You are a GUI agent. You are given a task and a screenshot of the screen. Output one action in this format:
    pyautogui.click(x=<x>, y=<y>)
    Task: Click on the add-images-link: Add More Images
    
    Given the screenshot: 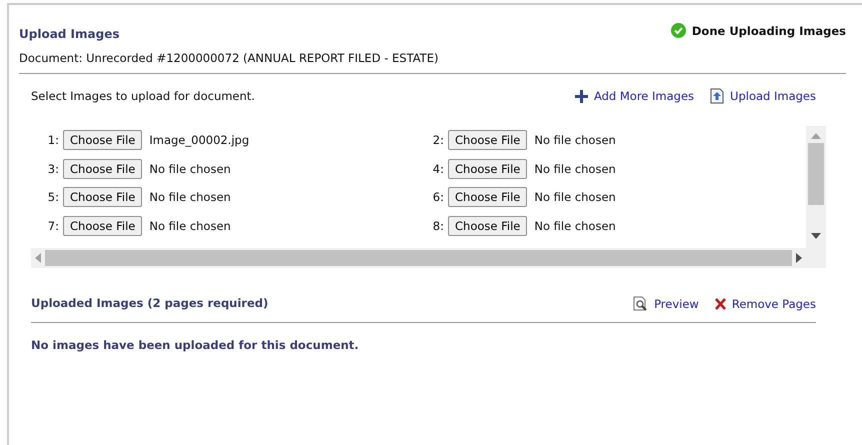 What is the action you would take?
    pyautogui.click(x=634, y=96)
    